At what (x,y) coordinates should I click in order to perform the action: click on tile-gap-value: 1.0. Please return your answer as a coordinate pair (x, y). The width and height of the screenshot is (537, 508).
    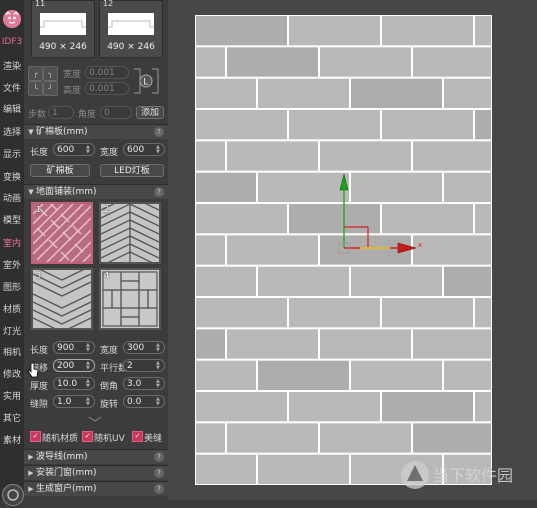
    Looking at the image, I should click on (64, 402).